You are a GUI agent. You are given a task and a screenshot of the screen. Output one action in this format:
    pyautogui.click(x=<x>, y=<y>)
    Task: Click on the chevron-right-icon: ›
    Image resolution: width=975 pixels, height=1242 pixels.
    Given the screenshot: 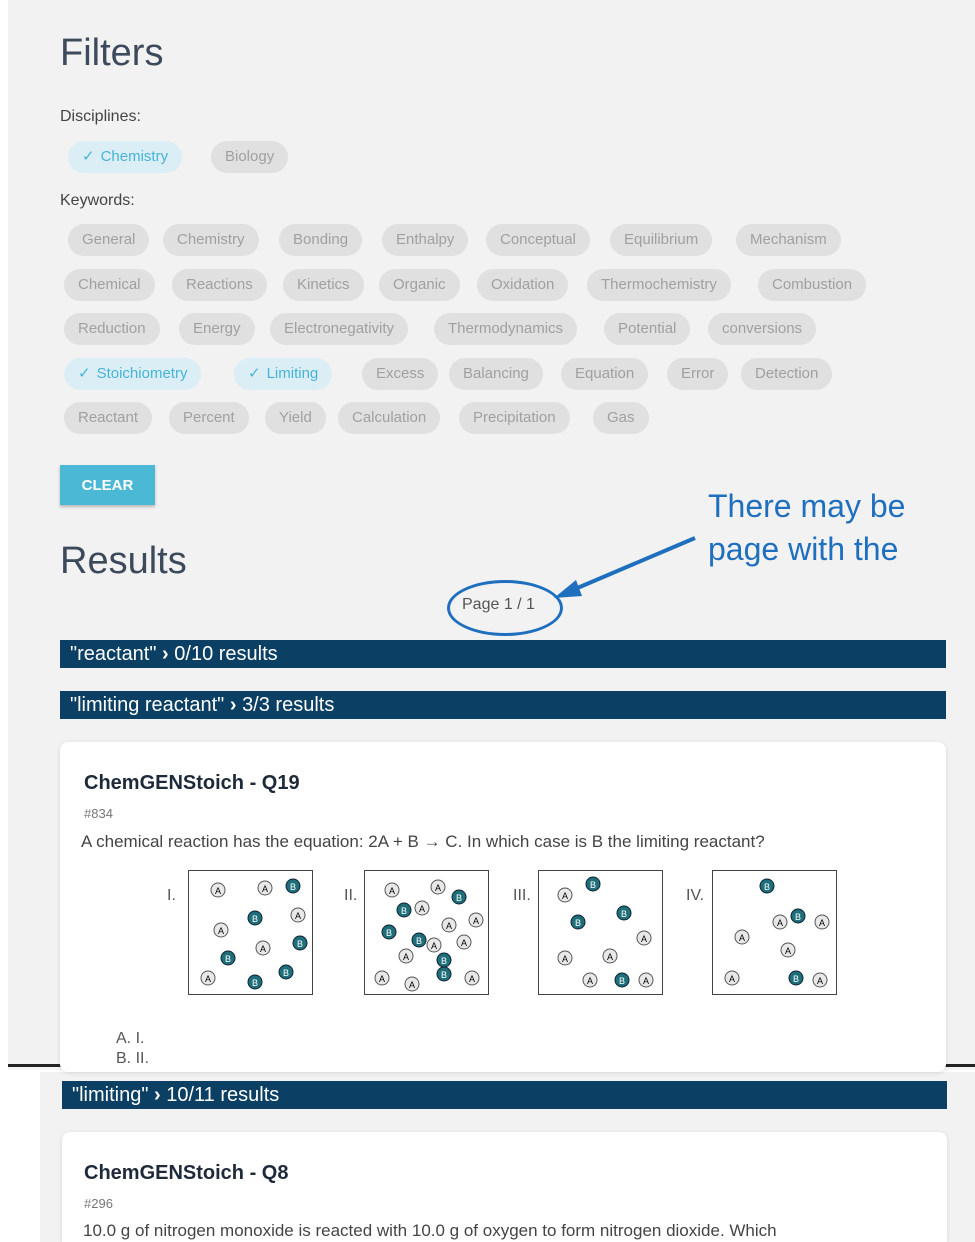 What is the action you would take?
    pyautogui.click(x=233, y=705)
    